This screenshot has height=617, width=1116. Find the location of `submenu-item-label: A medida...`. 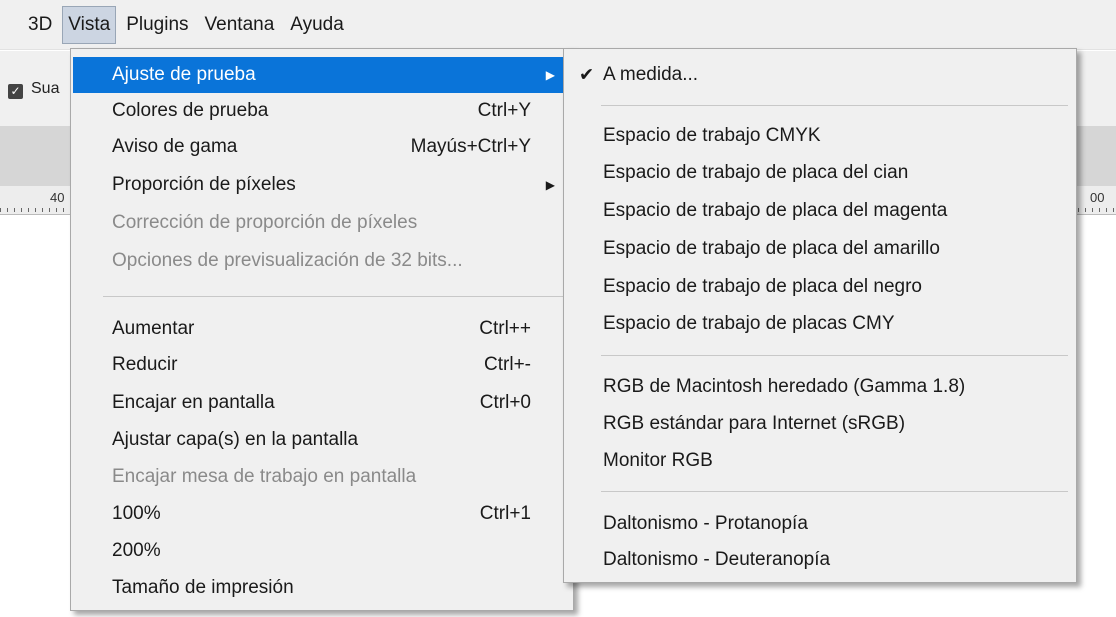

submenu-item-label: A medida... is located at coordinates (651, 74).